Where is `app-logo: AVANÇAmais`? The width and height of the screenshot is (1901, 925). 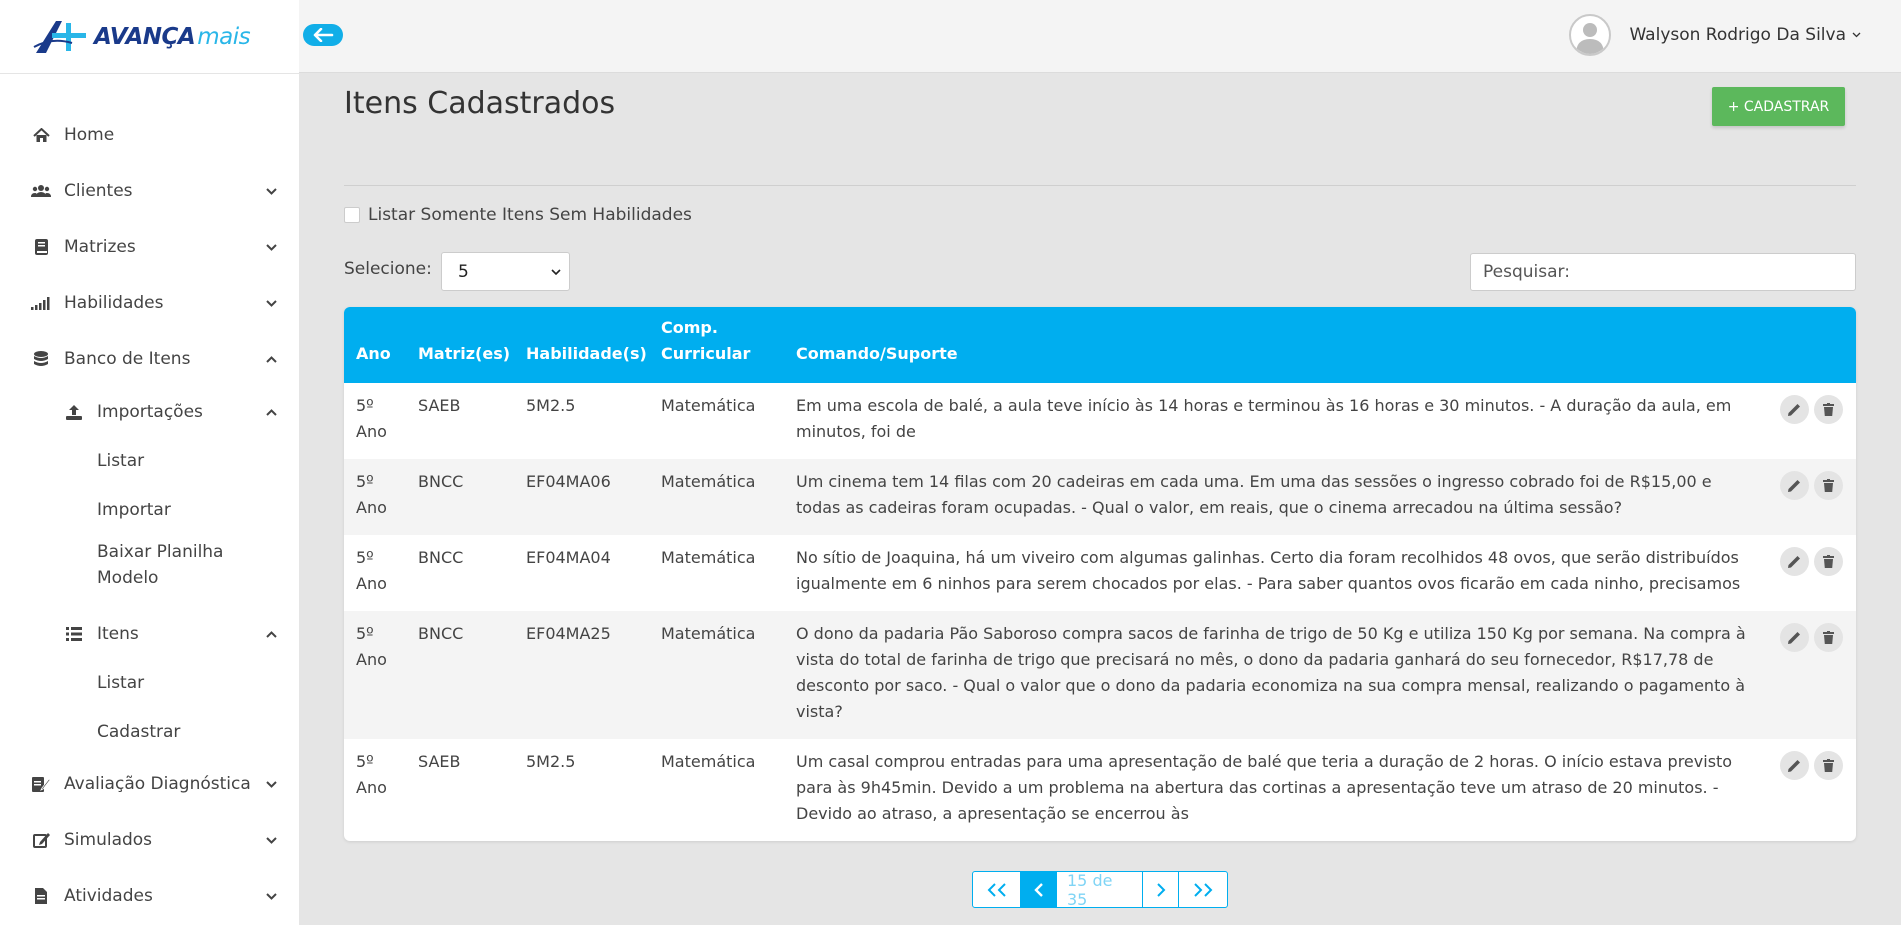 app-logo: AVANÇAmais is located at coordinates (141, 37).